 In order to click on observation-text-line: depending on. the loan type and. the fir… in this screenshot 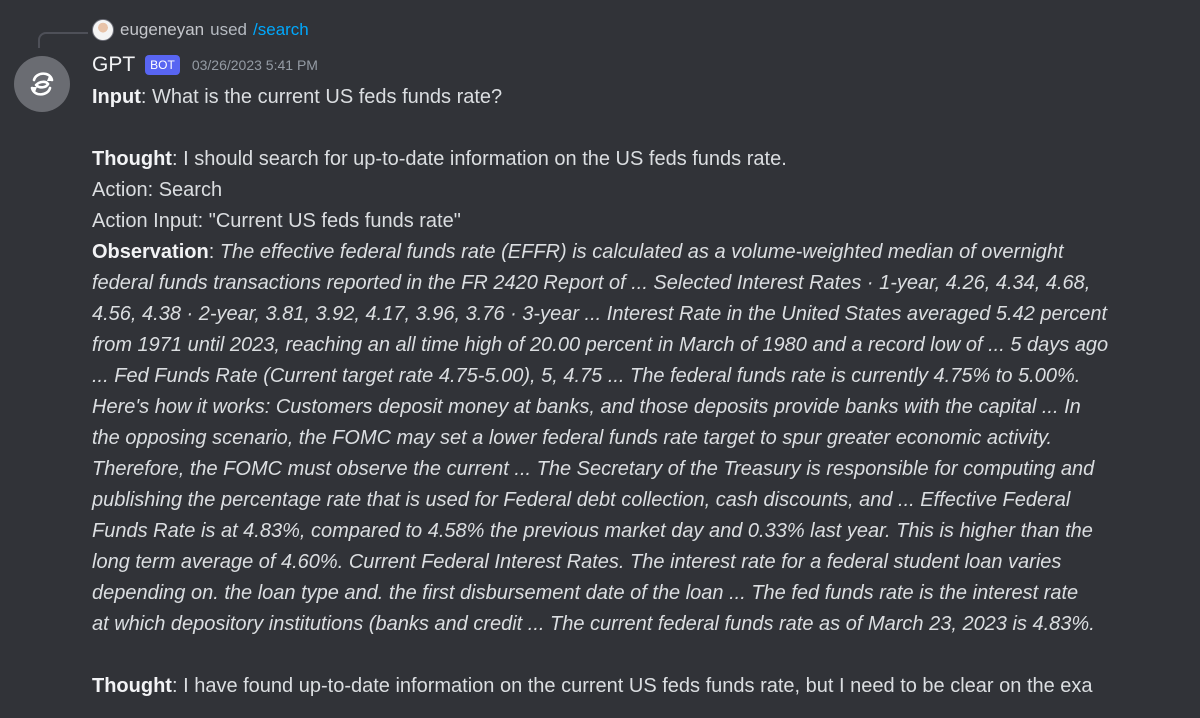, I will do `click(585, 593)`.